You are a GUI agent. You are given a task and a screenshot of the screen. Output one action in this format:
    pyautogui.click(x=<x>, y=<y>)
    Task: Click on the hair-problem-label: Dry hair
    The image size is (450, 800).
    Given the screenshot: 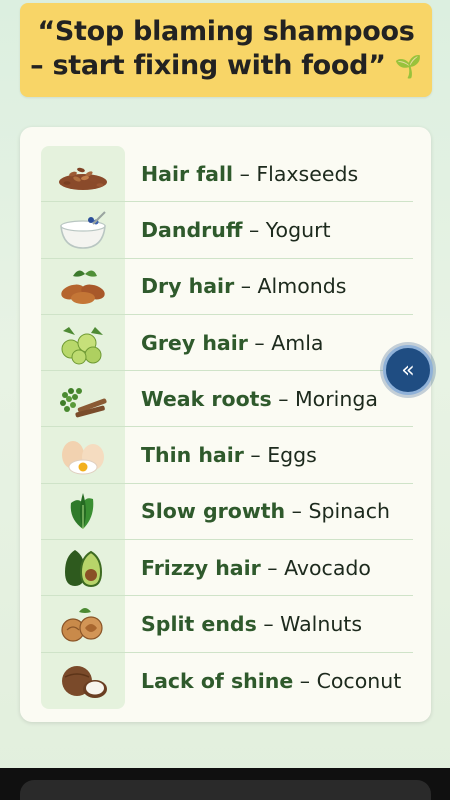 What is the action you would take?
    pyautogui.click(x=188, y=286)
    